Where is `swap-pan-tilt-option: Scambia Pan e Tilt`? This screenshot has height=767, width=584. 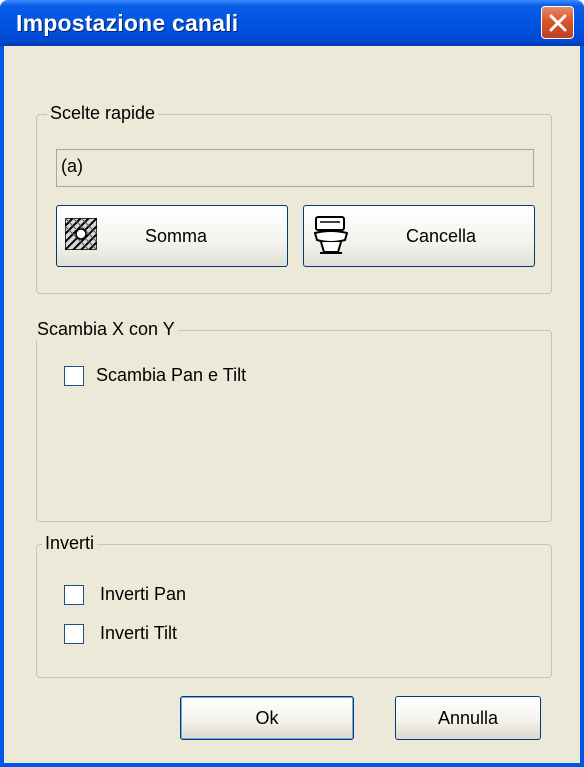
swap-pan-tilt-option: Scambia Pan e Tilt is located at coordinates (194, 377).